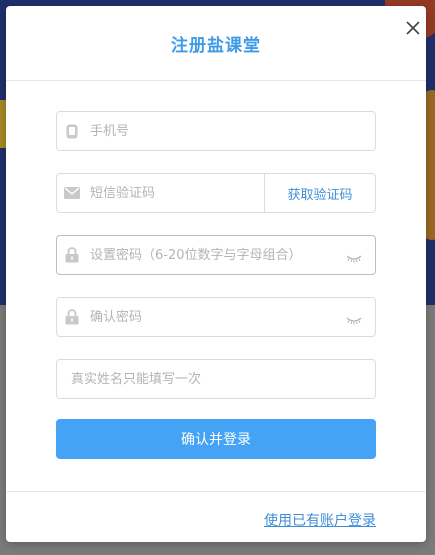 This screenshot has width=435, height=555. I want to click on confirm-password-field, so click(216, 317).